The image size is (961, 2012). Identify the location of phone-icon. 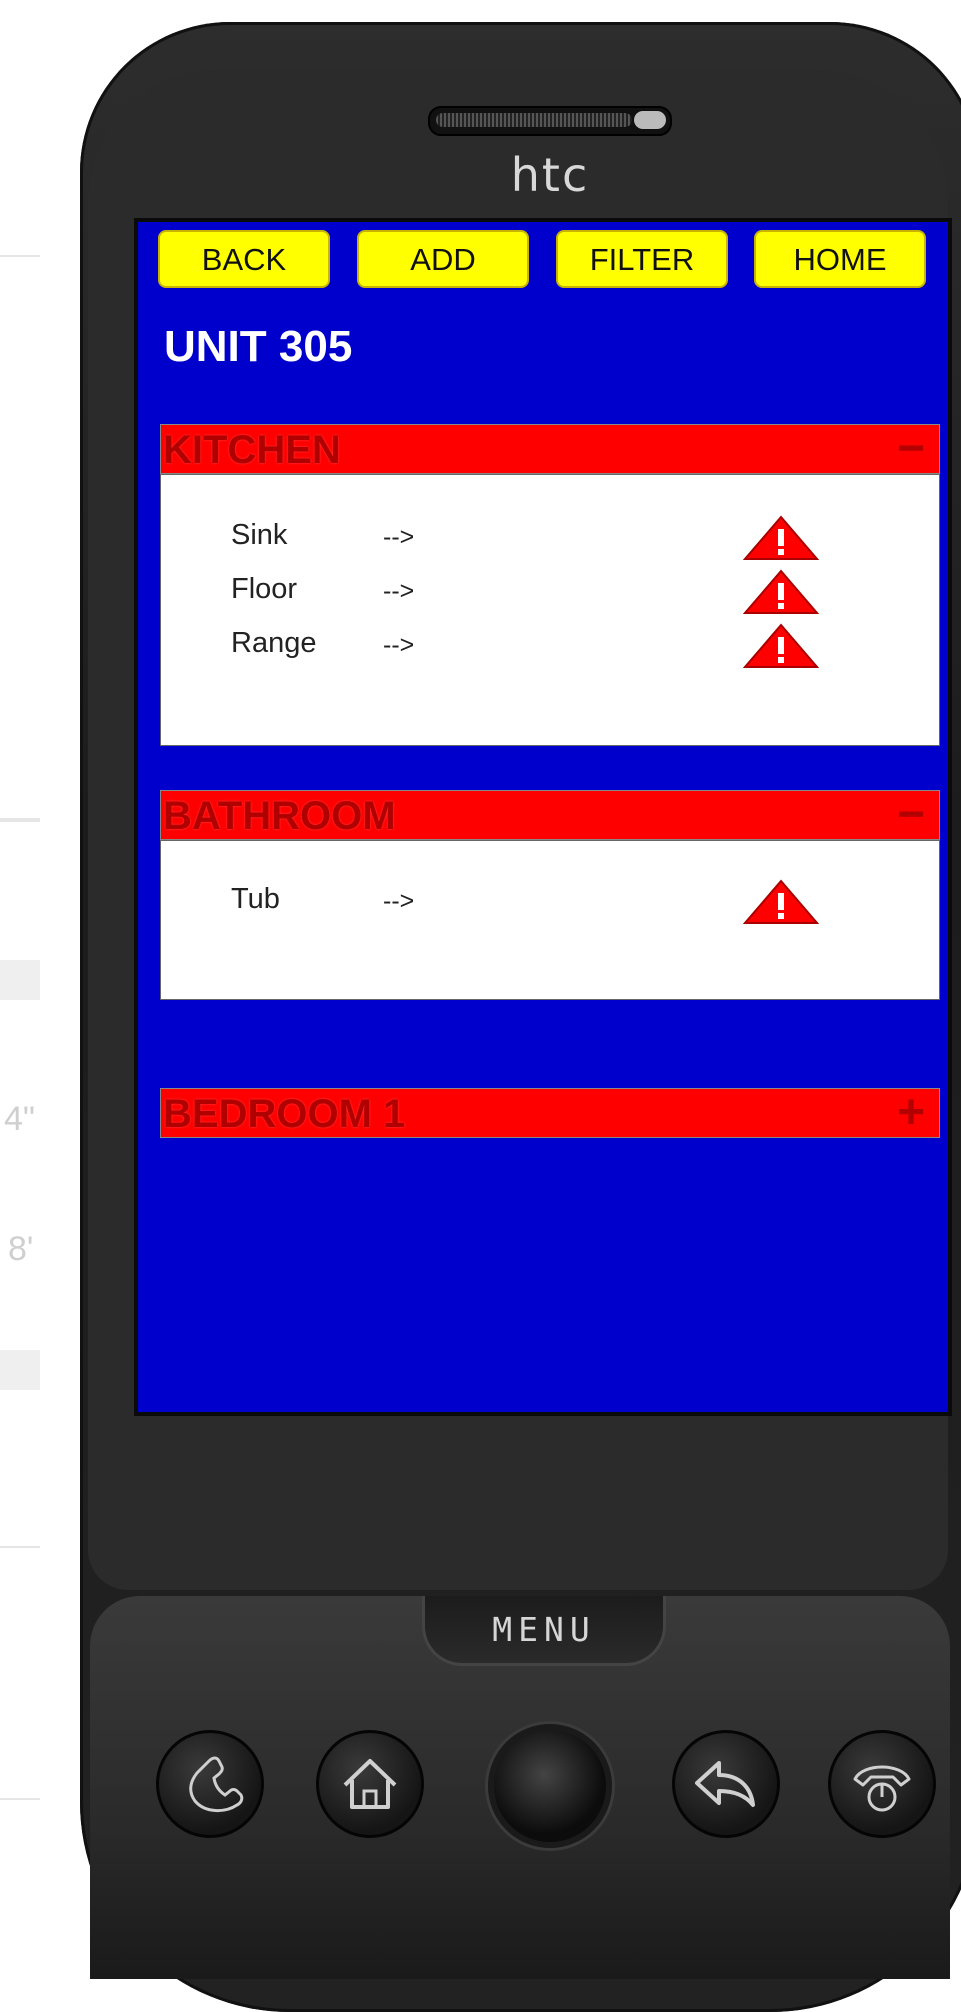
(216, 1784).